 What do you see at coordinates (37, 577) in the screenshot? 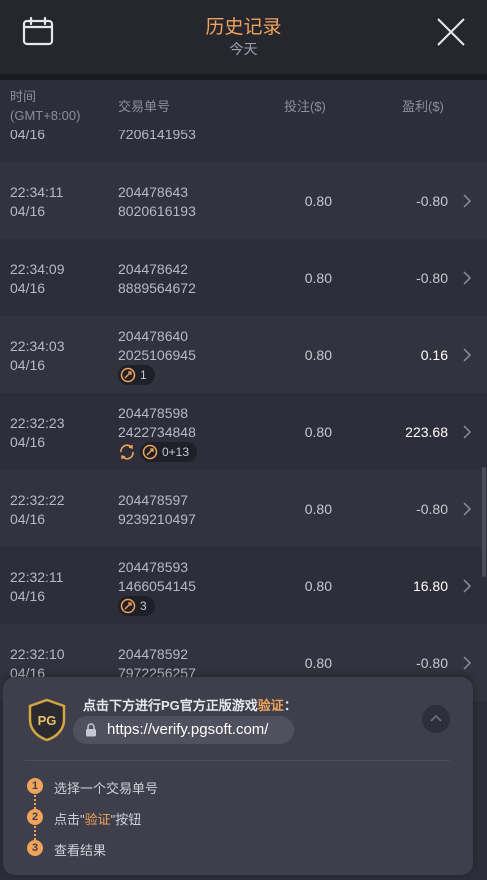
I see `row-time: 22:32:11` at bounding box center [37, 577].